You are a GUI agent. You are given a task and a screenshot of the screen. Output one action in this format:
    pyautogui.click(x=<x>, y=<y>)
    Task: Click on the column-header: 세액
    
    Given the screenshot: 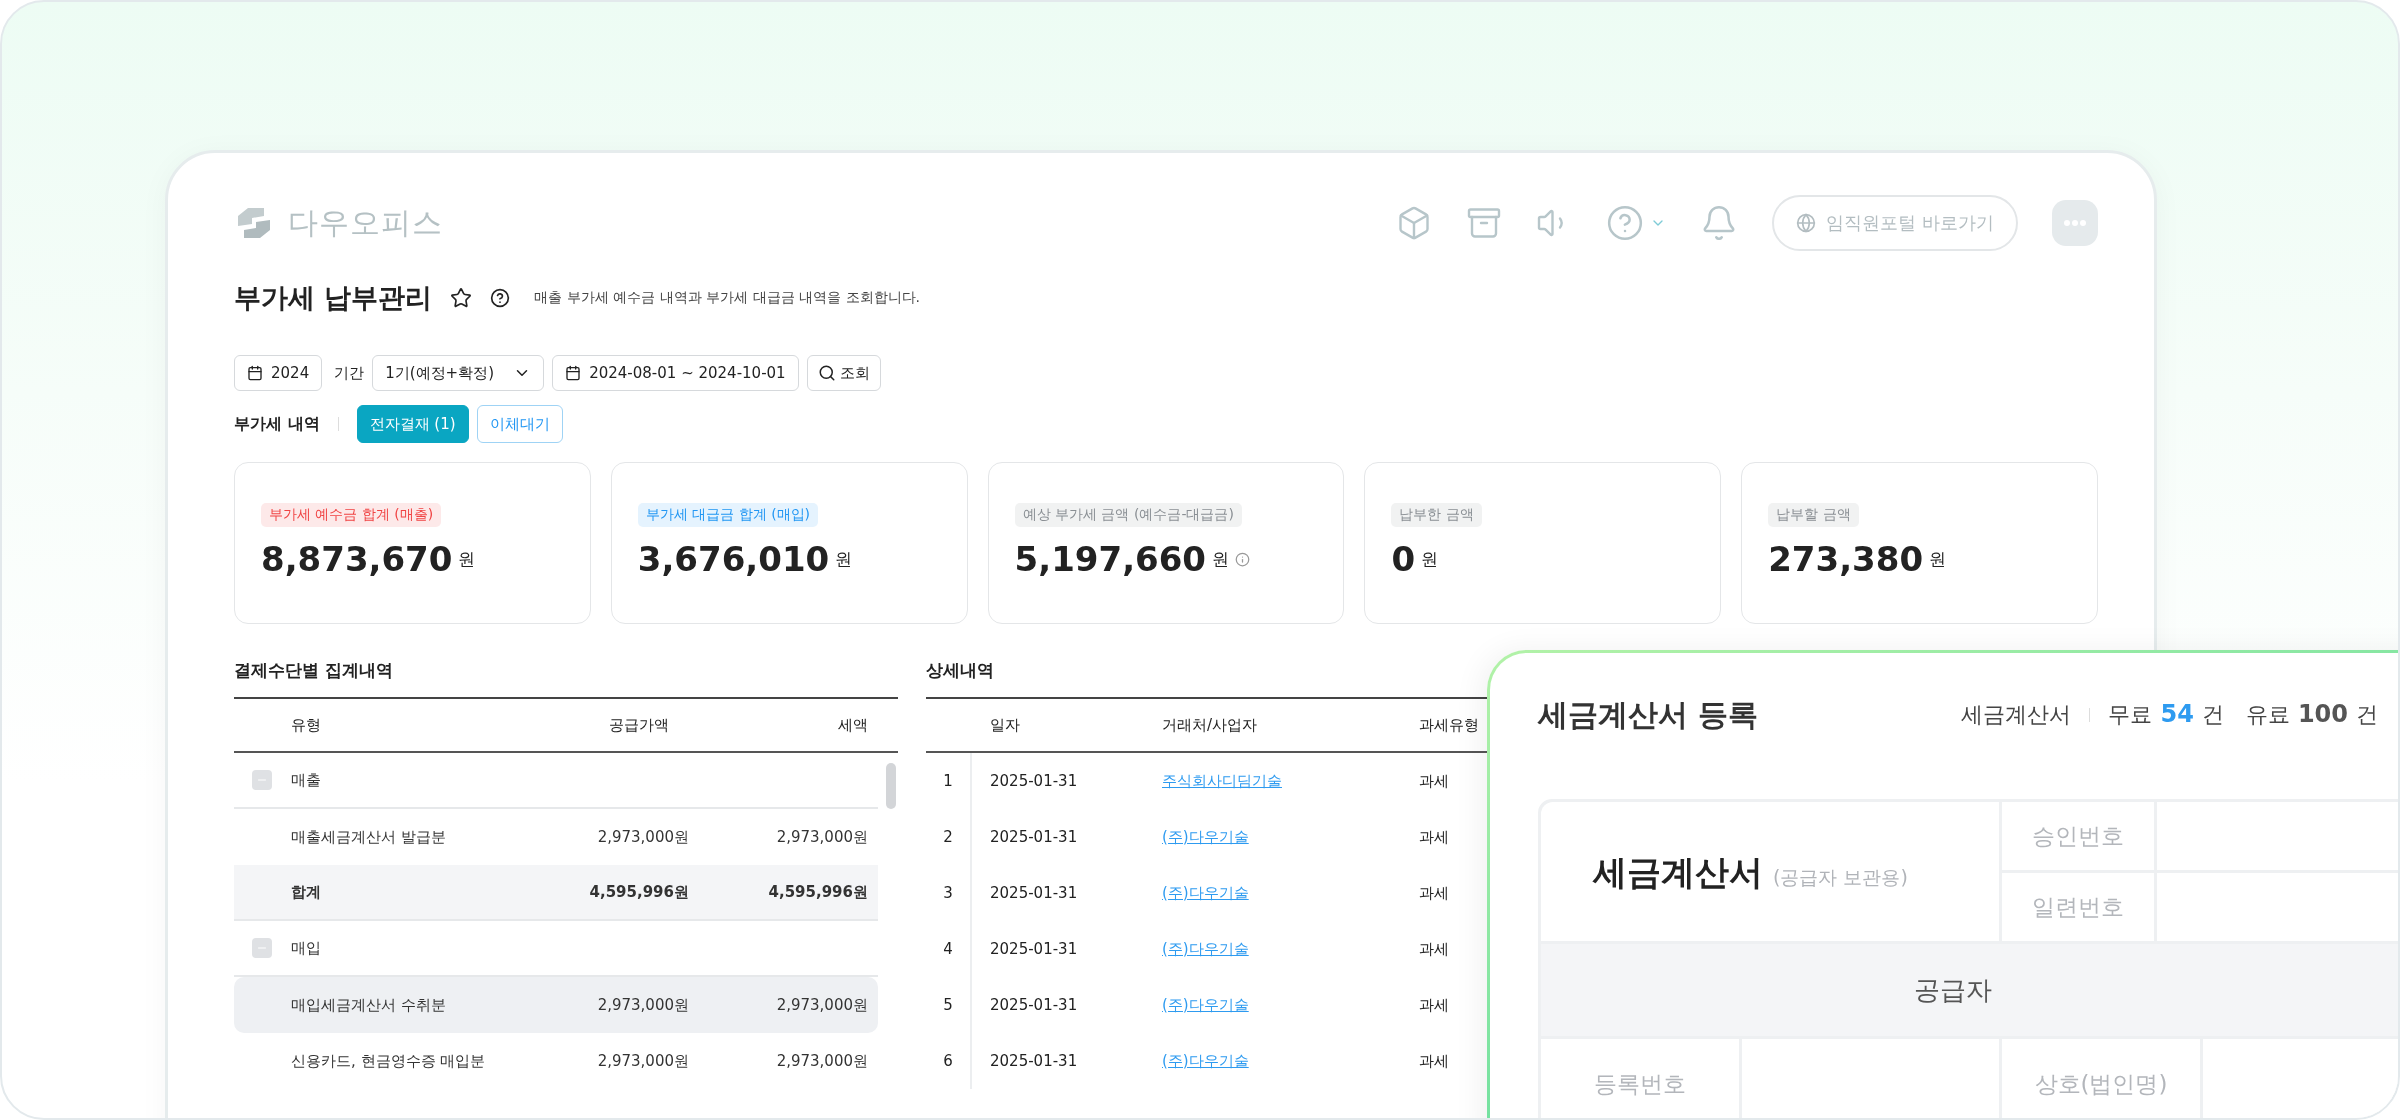 What is the action you would take?
    pyautogui.click(x=853, y=725)
    